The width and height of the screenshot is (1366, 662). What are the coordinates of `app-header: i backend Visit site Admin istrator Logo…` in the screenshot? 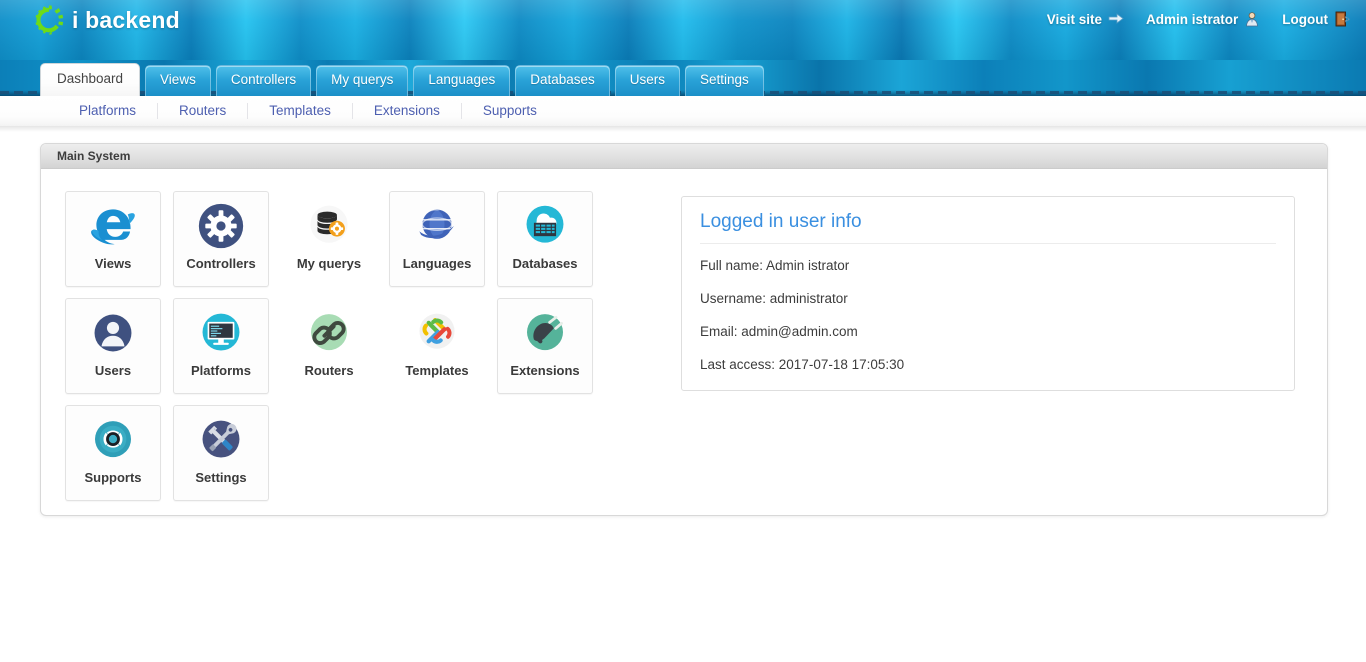 It's located at (683, 30).